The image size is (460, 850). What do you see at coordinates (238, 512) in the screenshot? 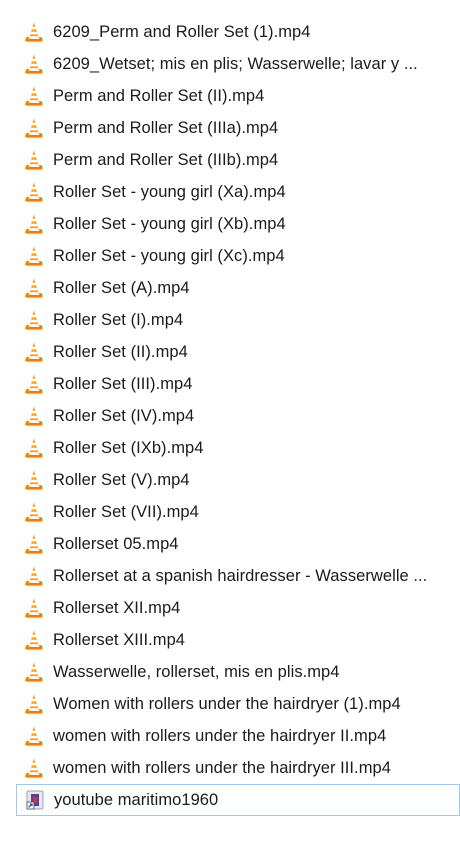
I see `file-item: Roller Set (VII).mp4` at bounding box center [238, 512].